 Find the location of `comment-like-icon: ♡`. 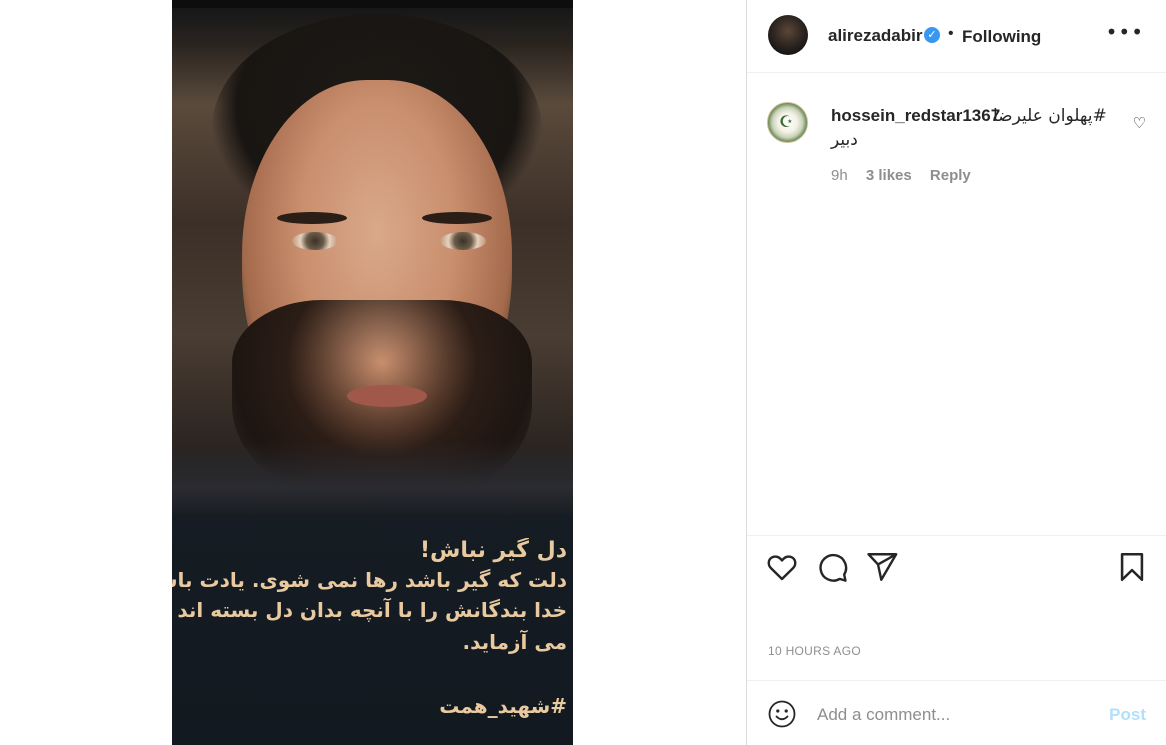

comment-like-icon: ♡ is located at coordinates (1139, 123).